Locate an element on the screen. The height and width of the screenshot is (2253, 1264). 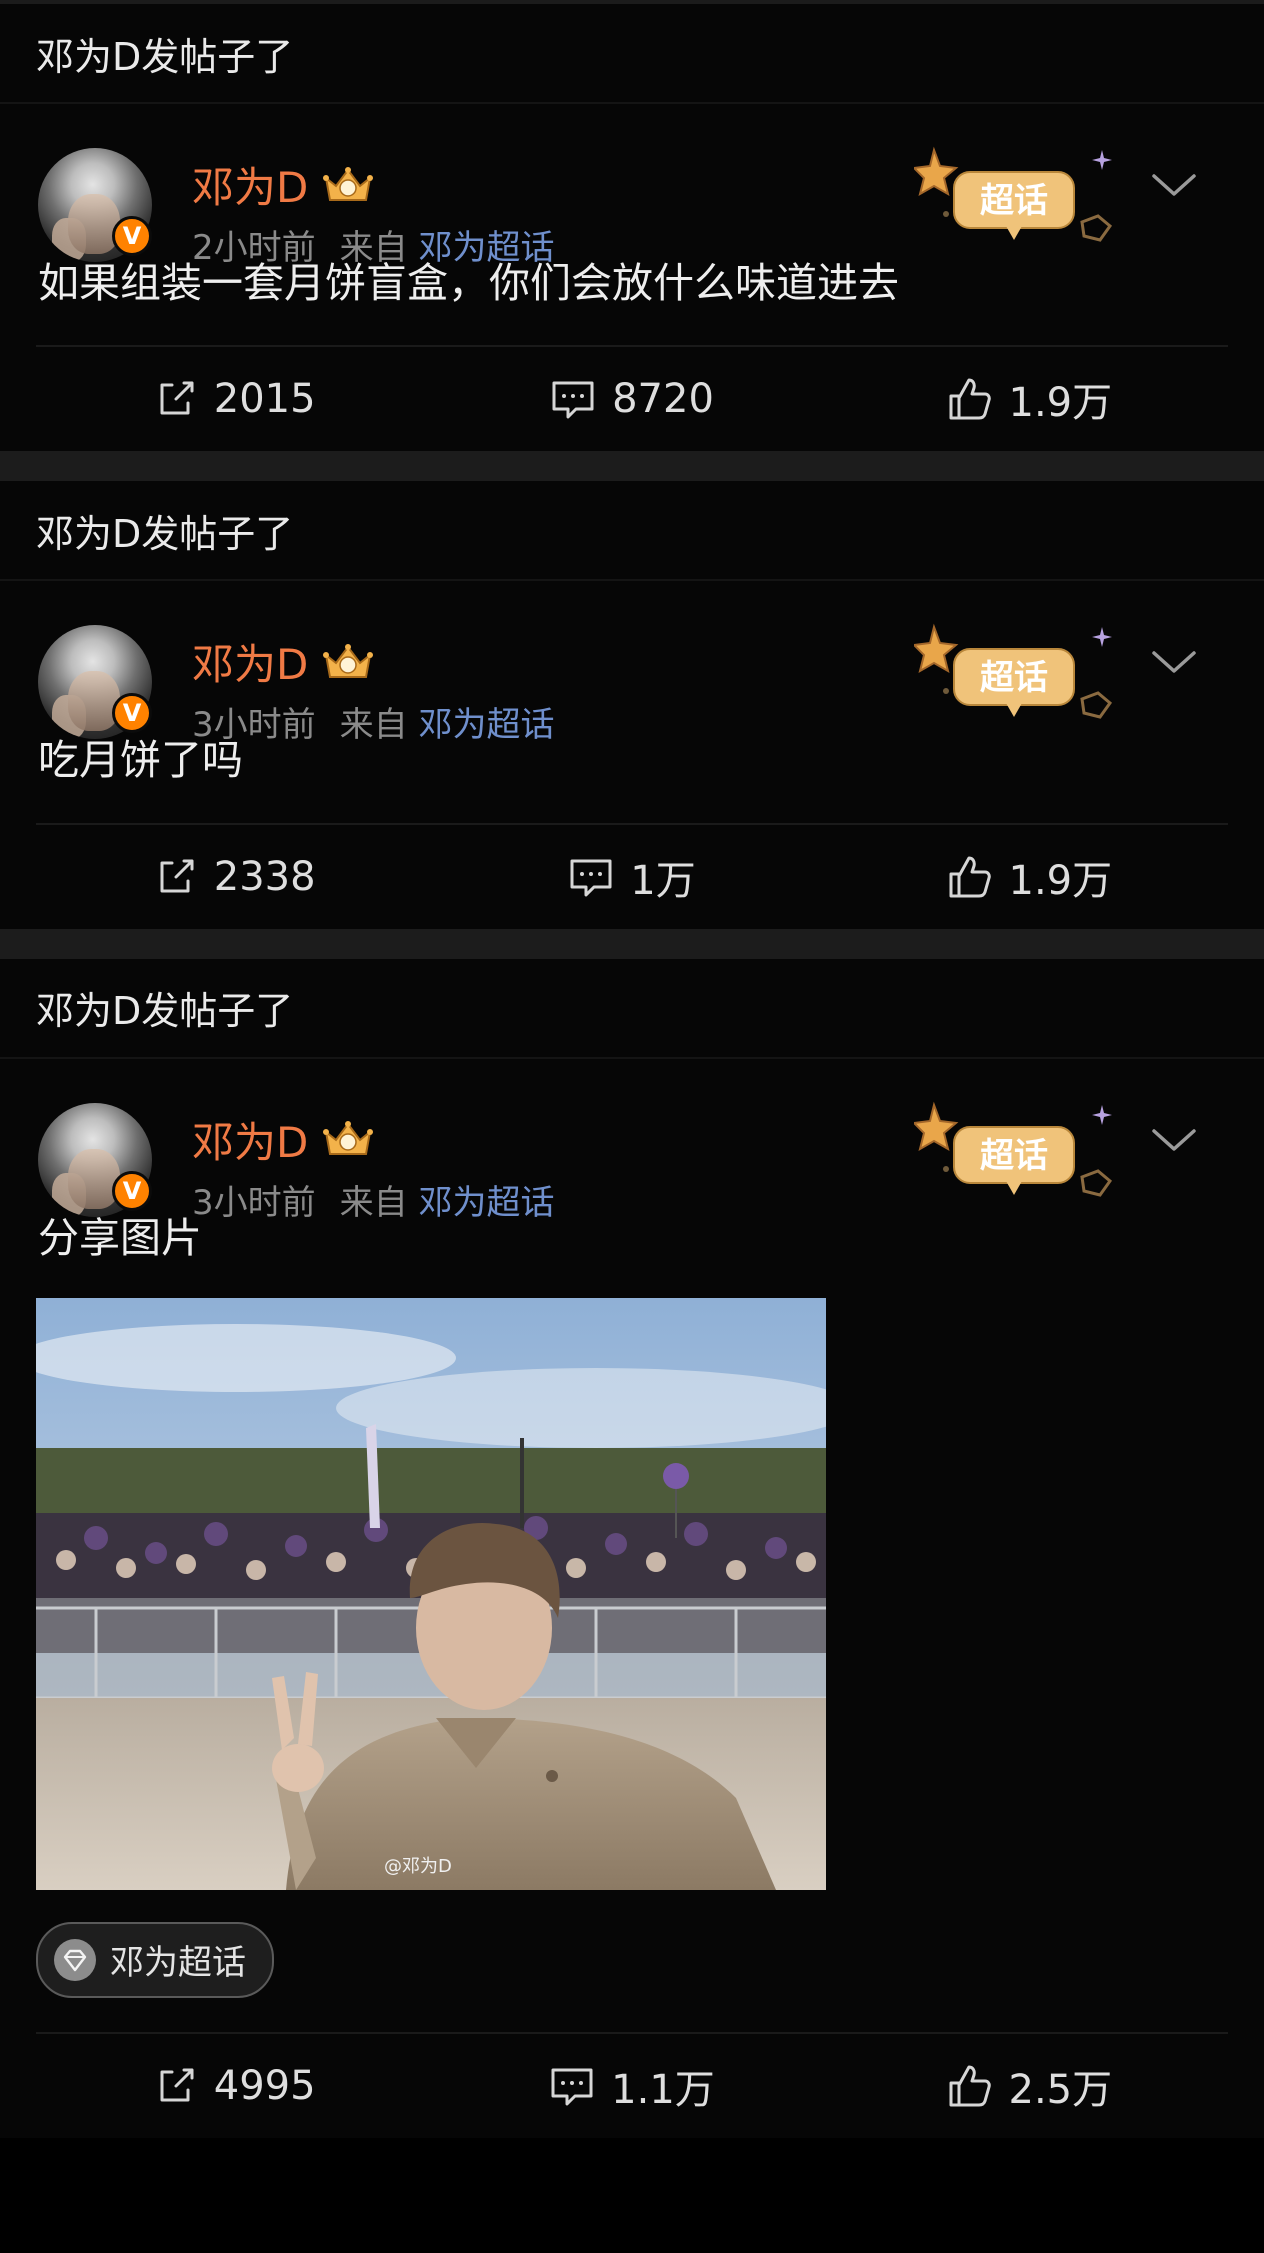
comment-count: 8720 is located at coordinates (663, 399).